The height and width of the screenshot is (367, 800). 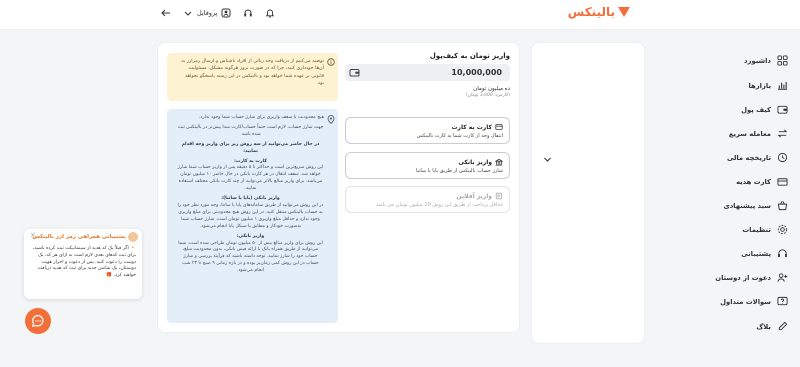 I want to click on basket-icon, so click(x=782, y=206).